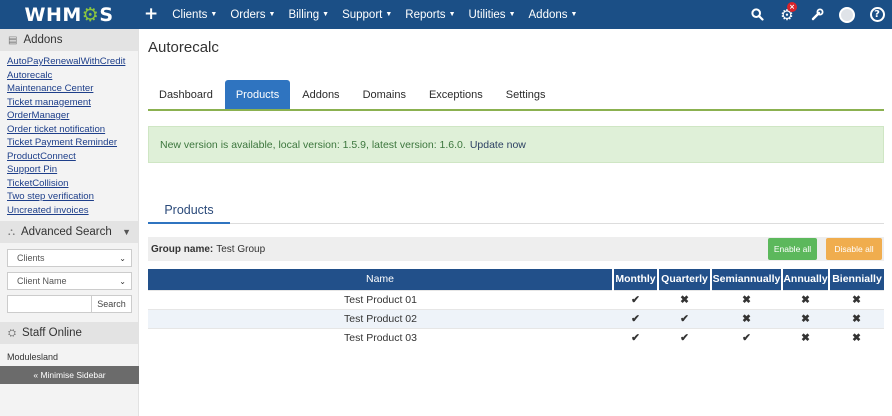 Image resolution: width=892 pixels, height=416 pixels. I want to click on menu-orders: Orders ▼, so click(252, 15).